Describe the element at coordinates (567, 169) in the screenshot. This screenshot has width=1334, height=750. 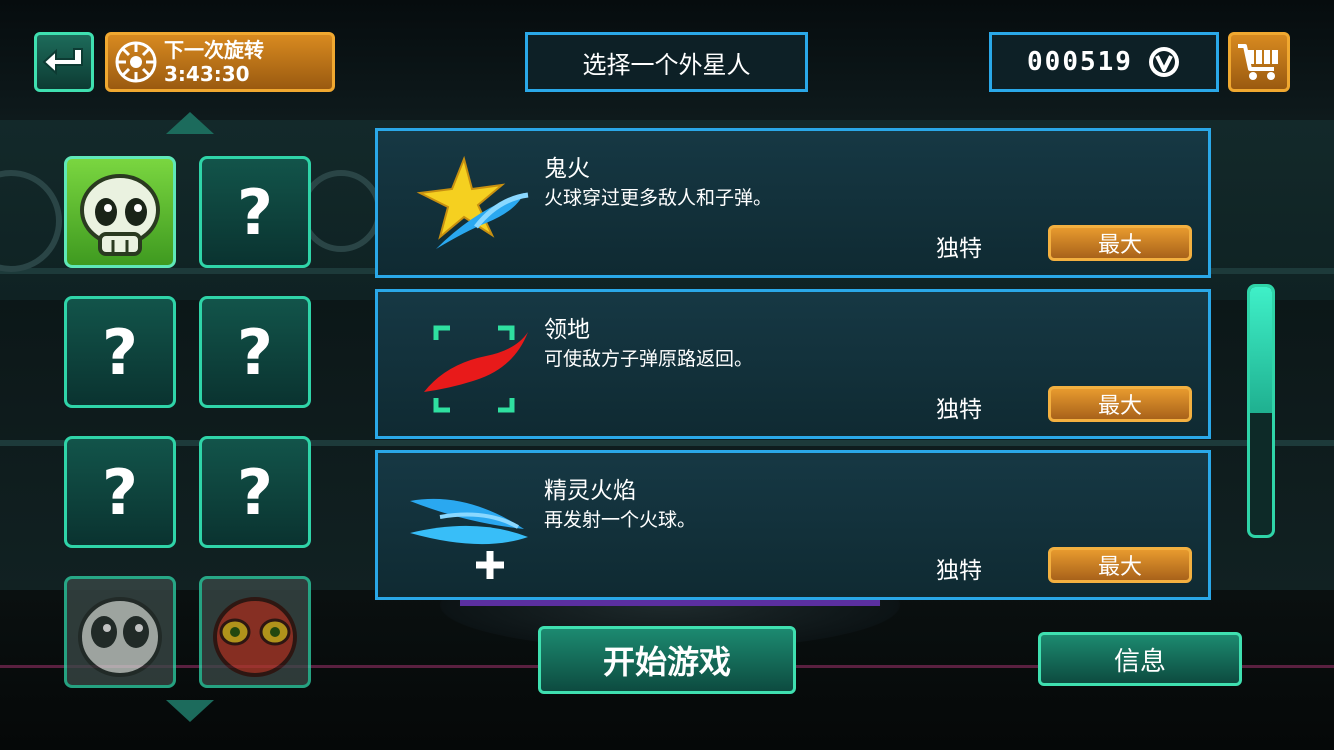
I see `ability-name: 鬼火` at that location.